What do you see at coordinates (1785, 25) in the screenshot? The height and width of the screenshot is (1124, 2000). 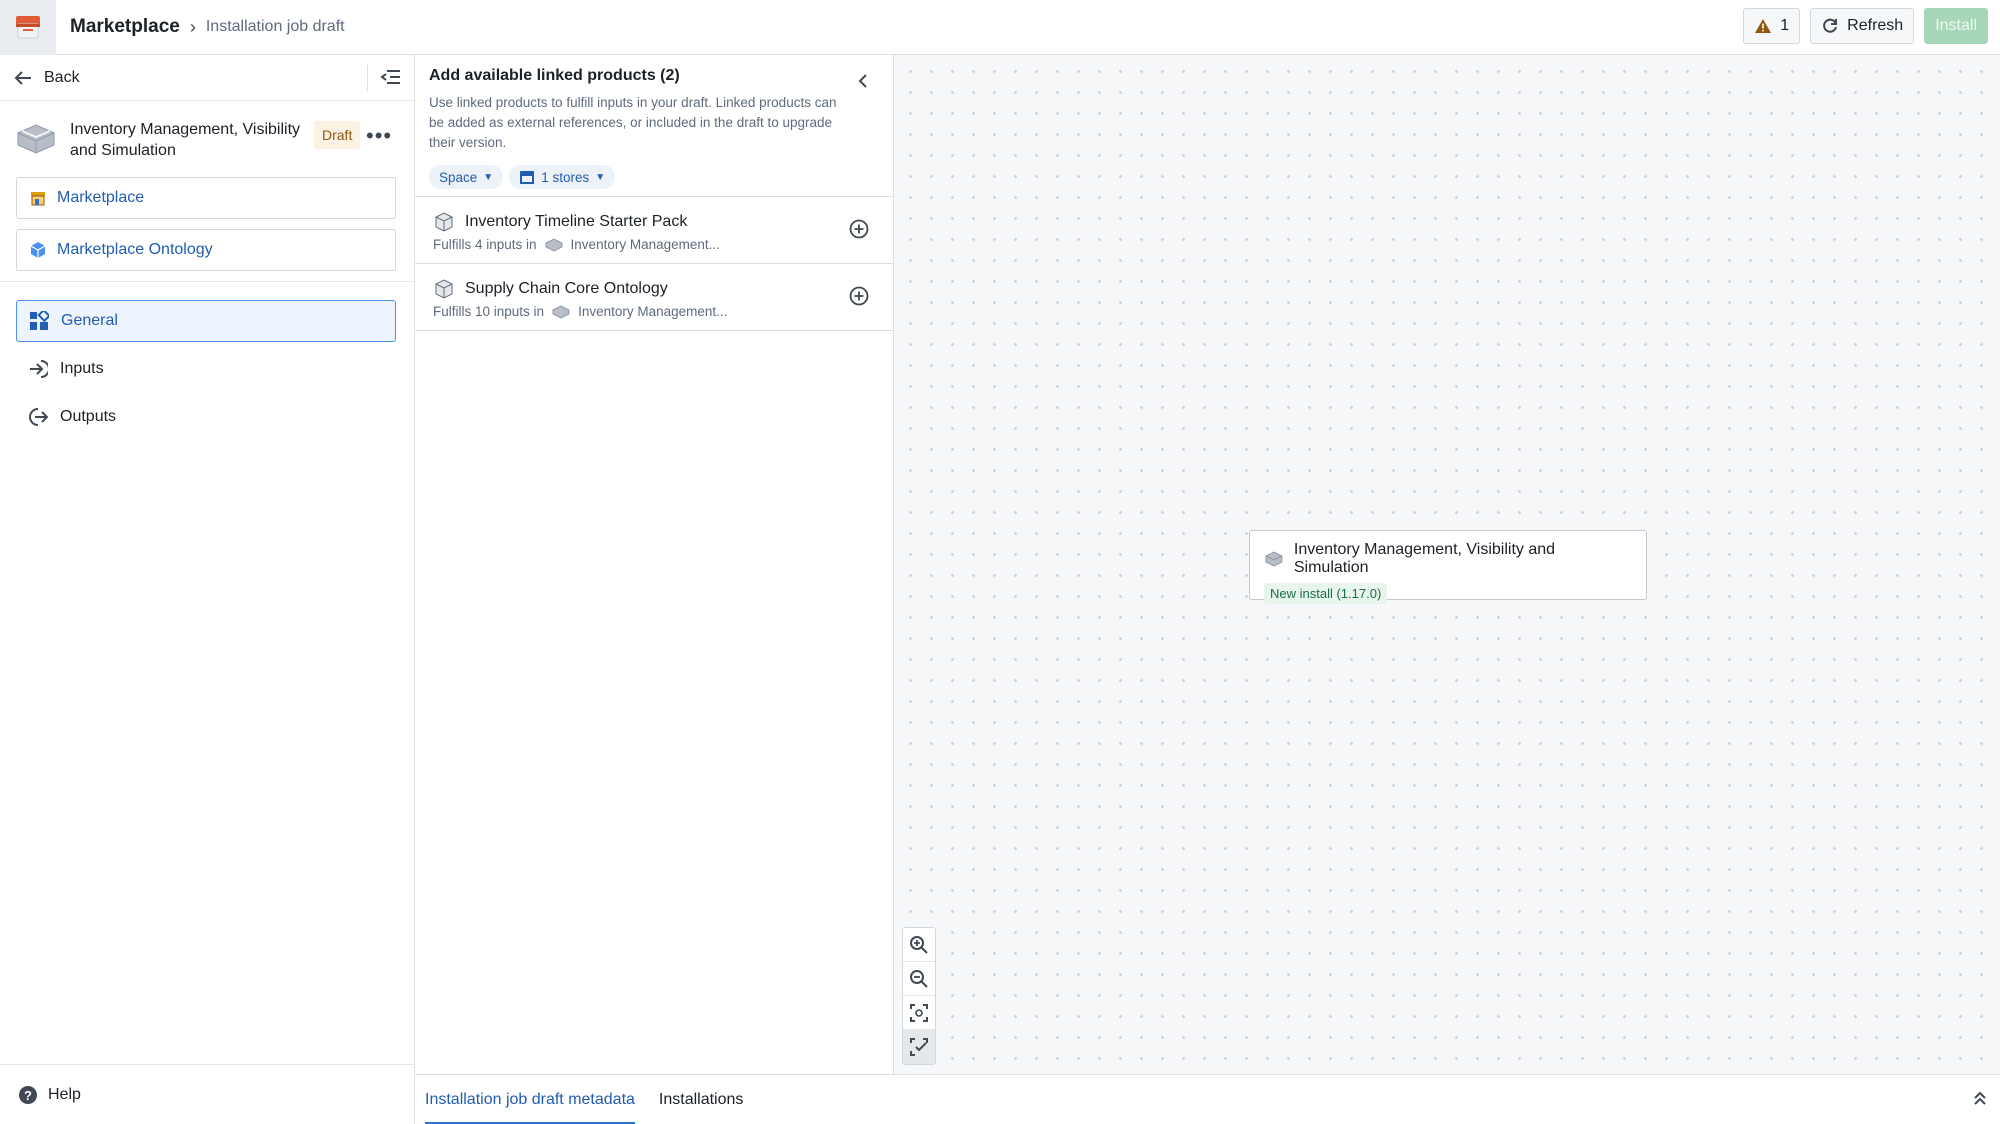 I see `warning-count: 1` at bounding box center [1785, 25].